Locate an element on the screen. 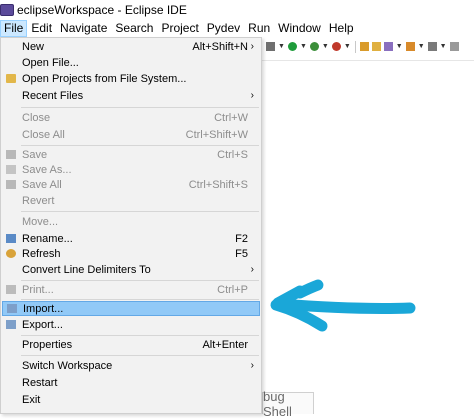 This screenshot has width=474, height=419. menu-item-close: Close Ctrl+W is located at coordinates (131, 117).